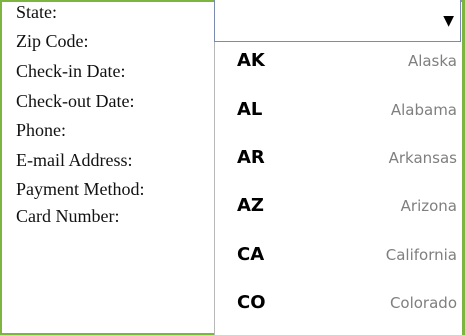 The height and width of the screenshot is (335, 465). What do you see at coordinates (80, 189) in the screenshot?
I see `payment-method-label: Payment Method:` at bounding box center [80, 189].